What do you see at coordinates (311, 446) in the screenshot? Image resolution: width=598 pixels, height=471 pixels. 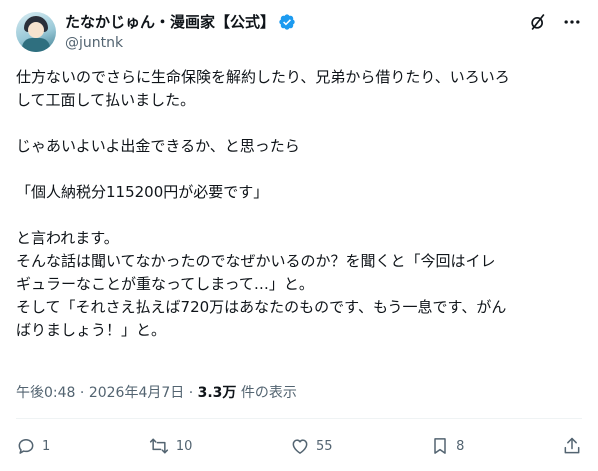 I see `like-button: 55` at bounding box center [311, 446].